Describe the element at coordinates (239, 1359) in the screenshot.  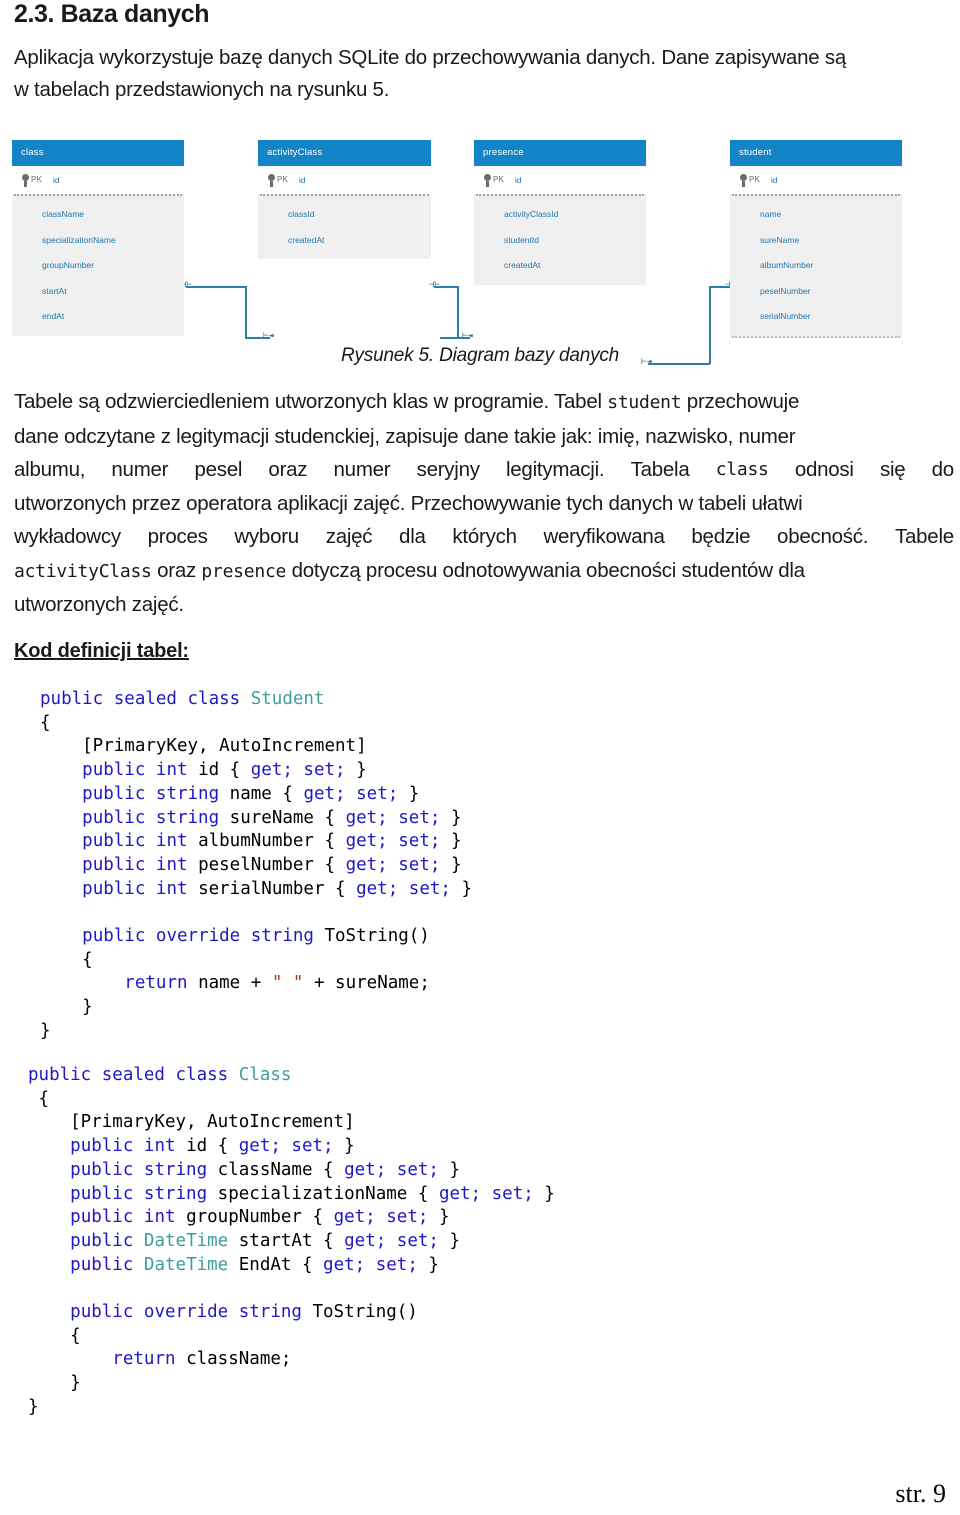
I see `code-token: className;` at that location.